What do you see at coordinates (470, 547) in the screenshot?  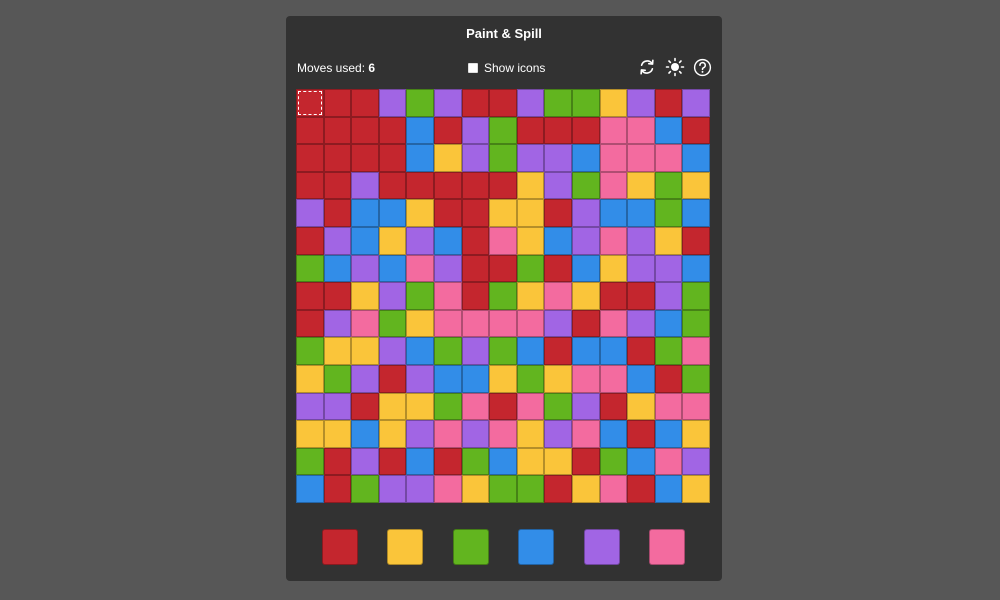 I see `color-swatch-green` at bounding box center [470, 547].